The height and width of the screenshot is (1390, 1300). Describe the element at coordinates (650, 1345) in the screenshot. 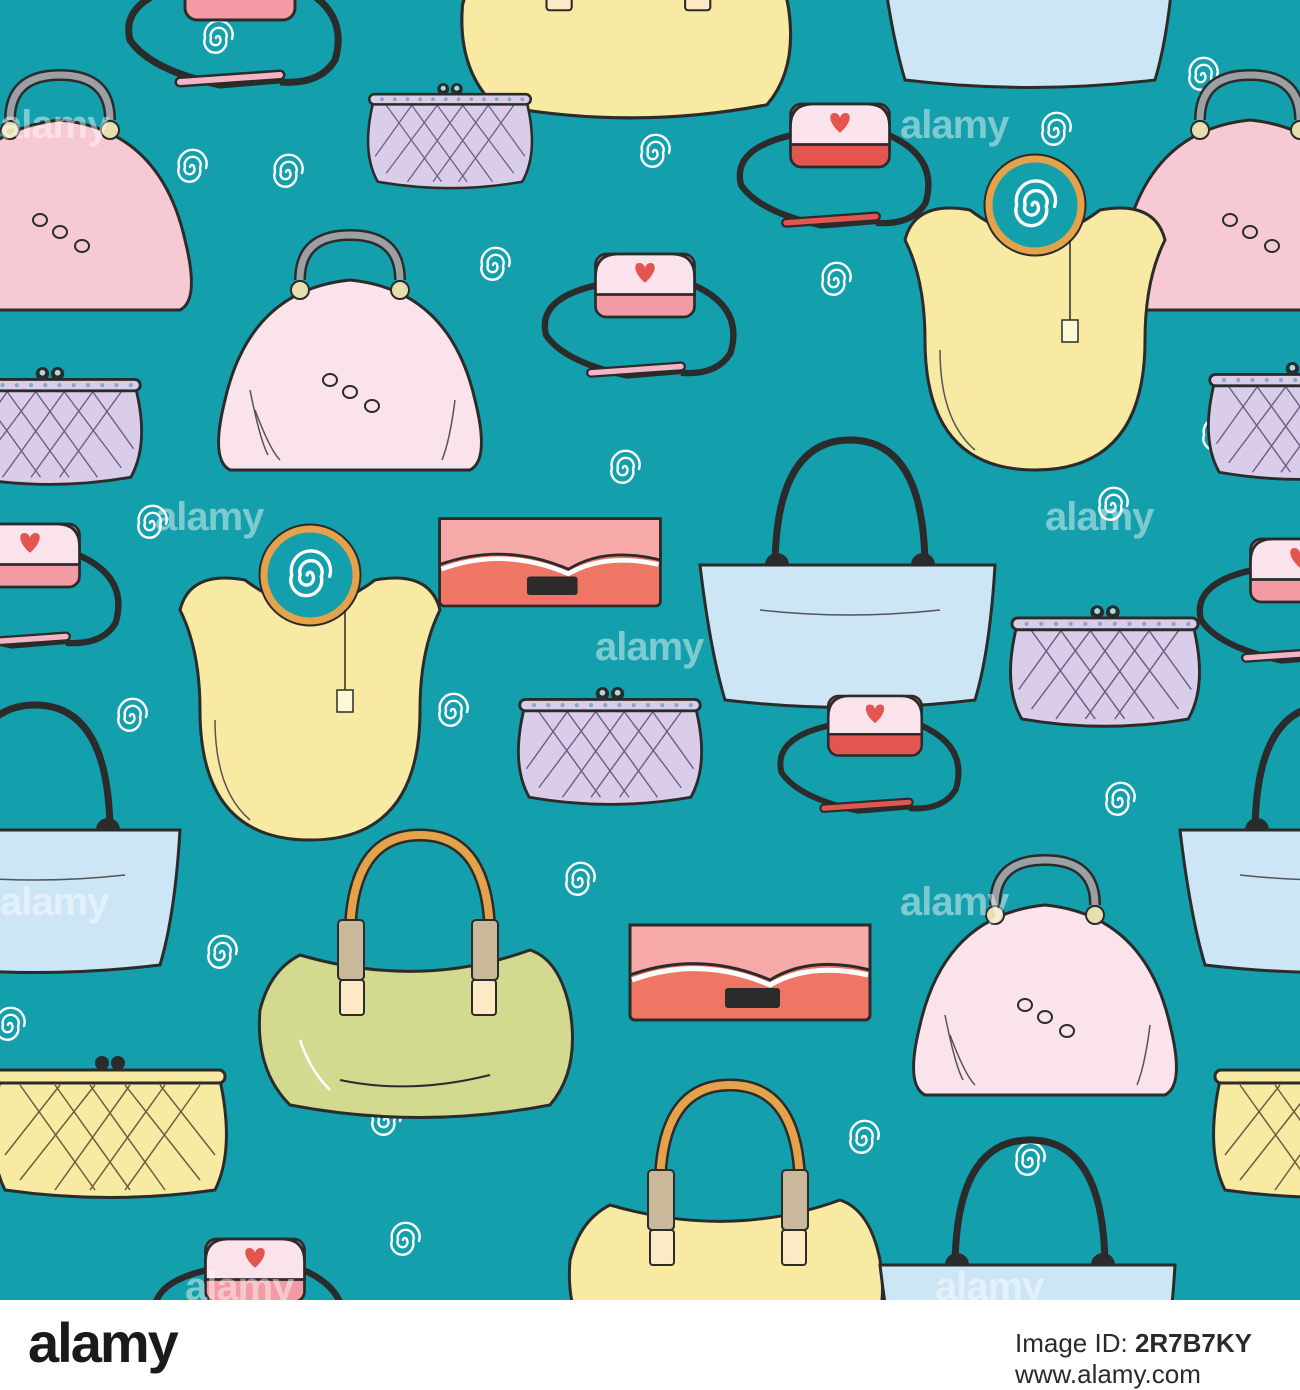

I see `stock-footer-bar: alamy Image ID: 2R7B7KY www.alamy.com` at that location.